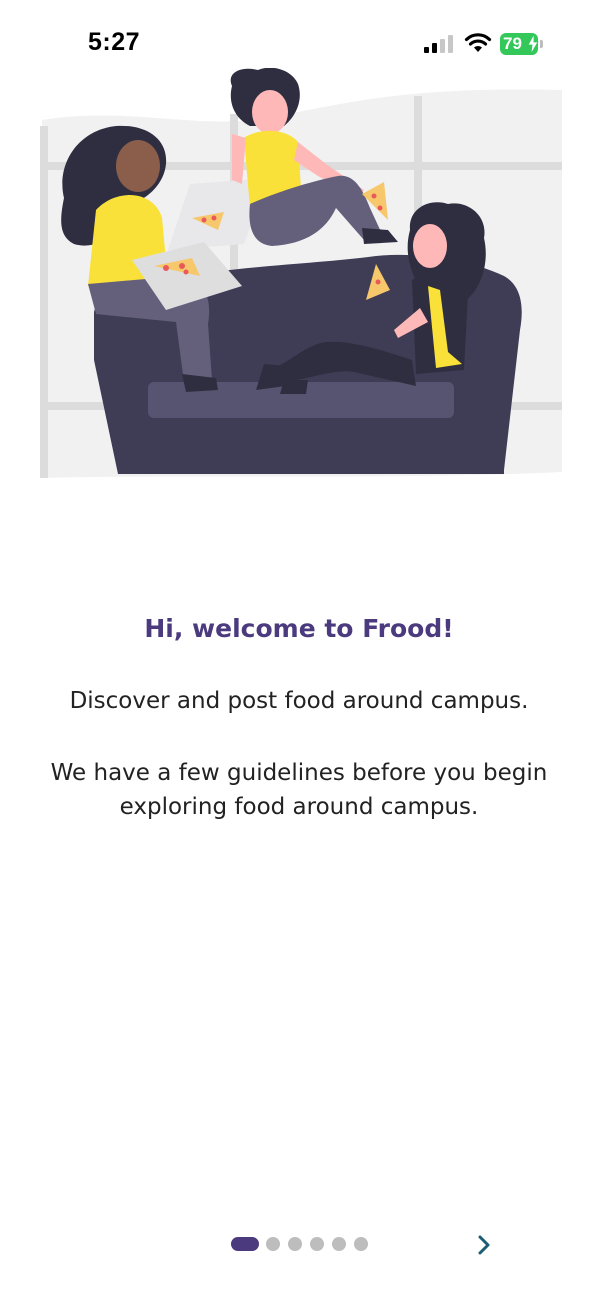 Image resolution: width=598 pixels, height=1300 pixels. Describe the element at coordinates (299, 701) in the screenshot. I see `intro-text: Discover and post food around campus.` at that location.